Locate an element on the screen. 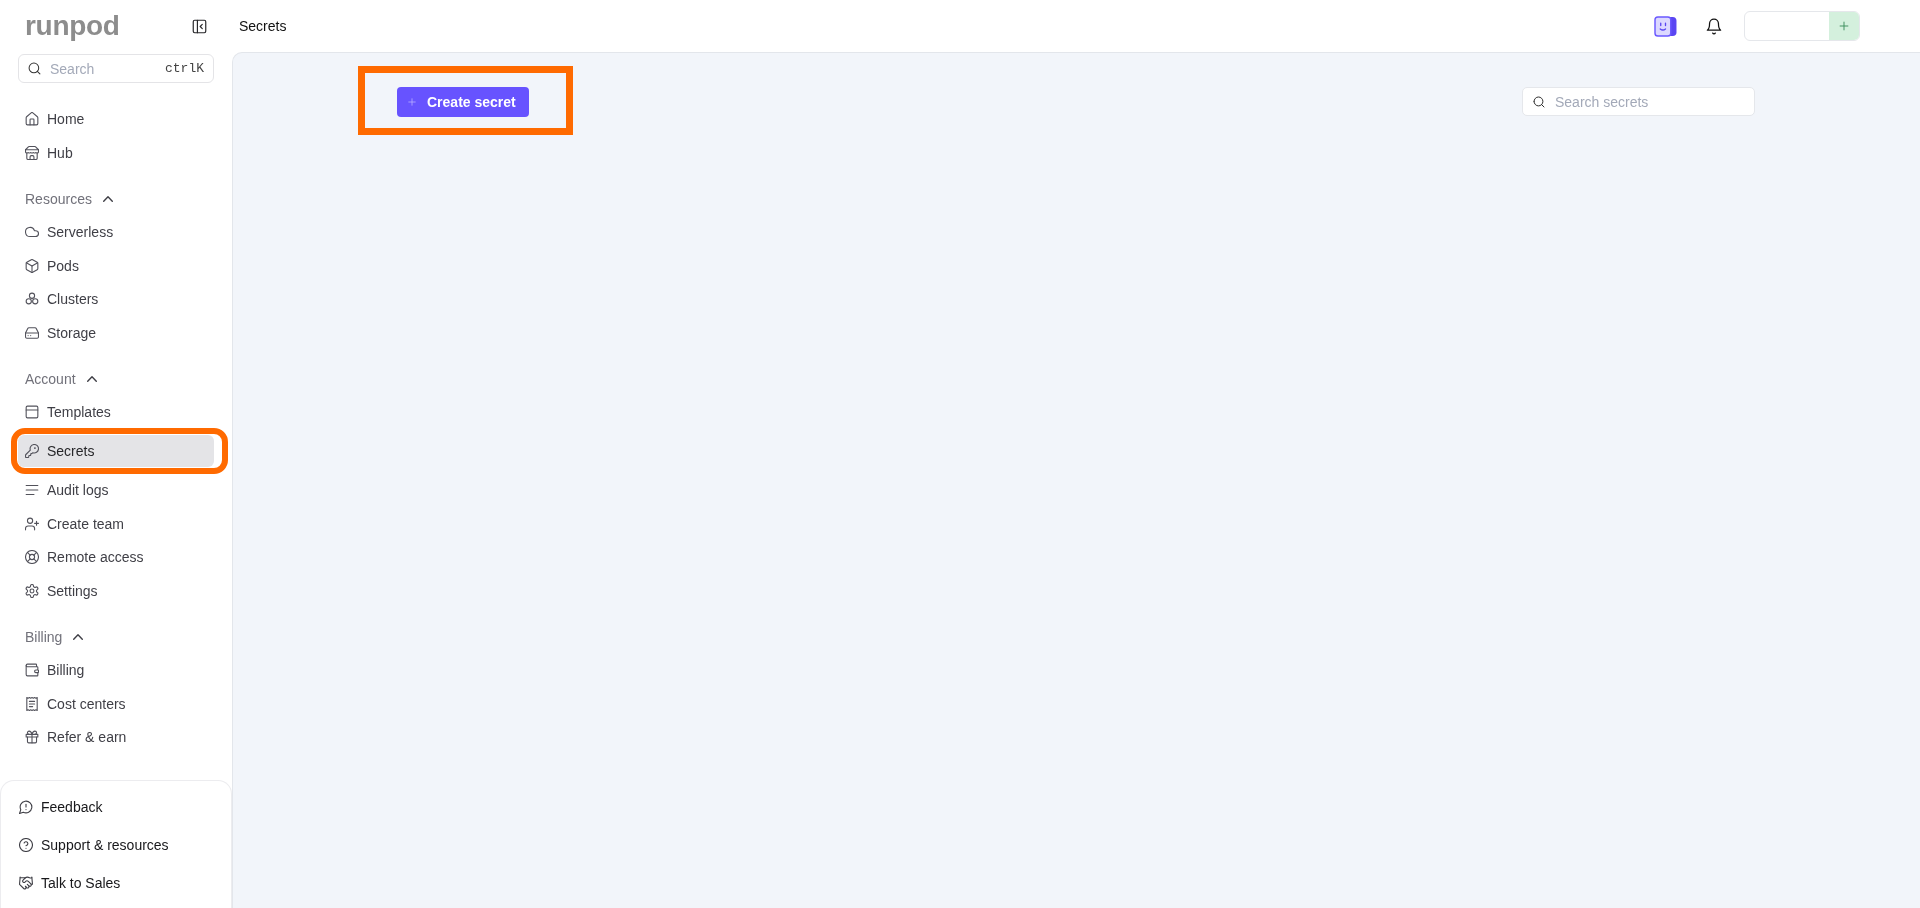 This screenshot has width=1920, height=908. footer-link: Talk to Sales is located at coordinates (116, 883).